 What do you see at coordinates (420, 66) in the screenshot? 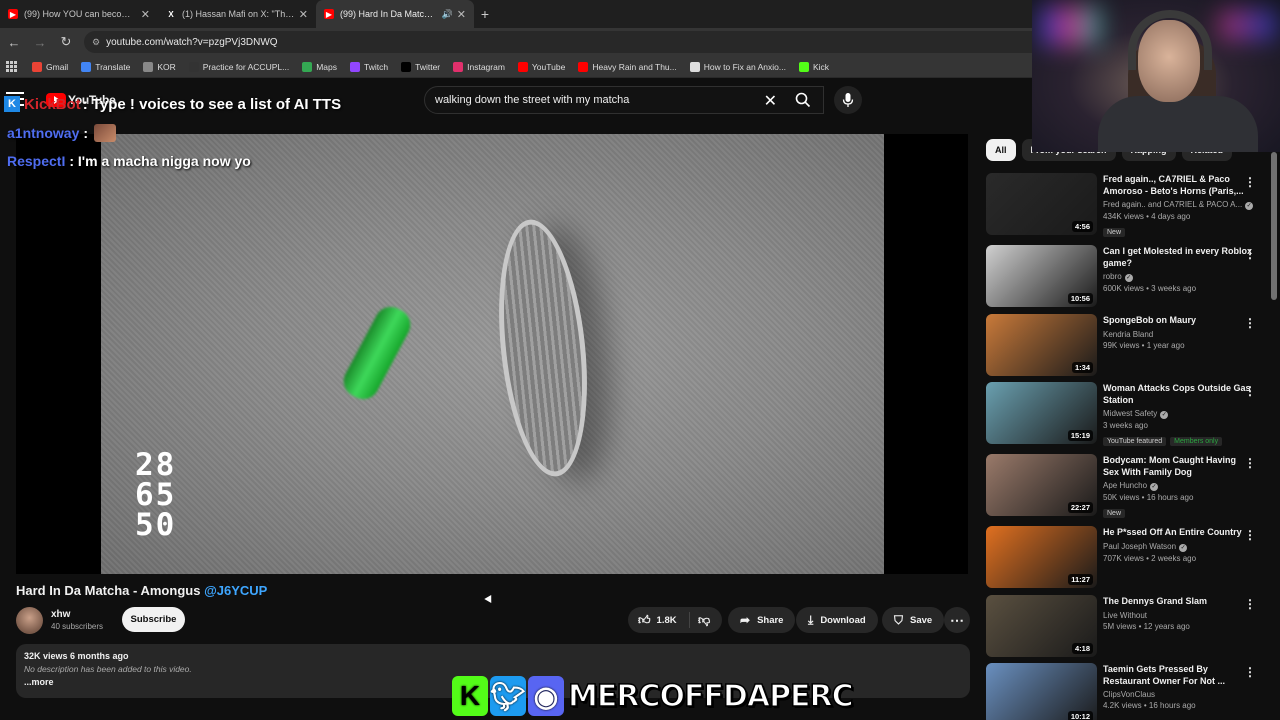
I see `bookmark-item: Twitter` at bounding box center [420, 66].